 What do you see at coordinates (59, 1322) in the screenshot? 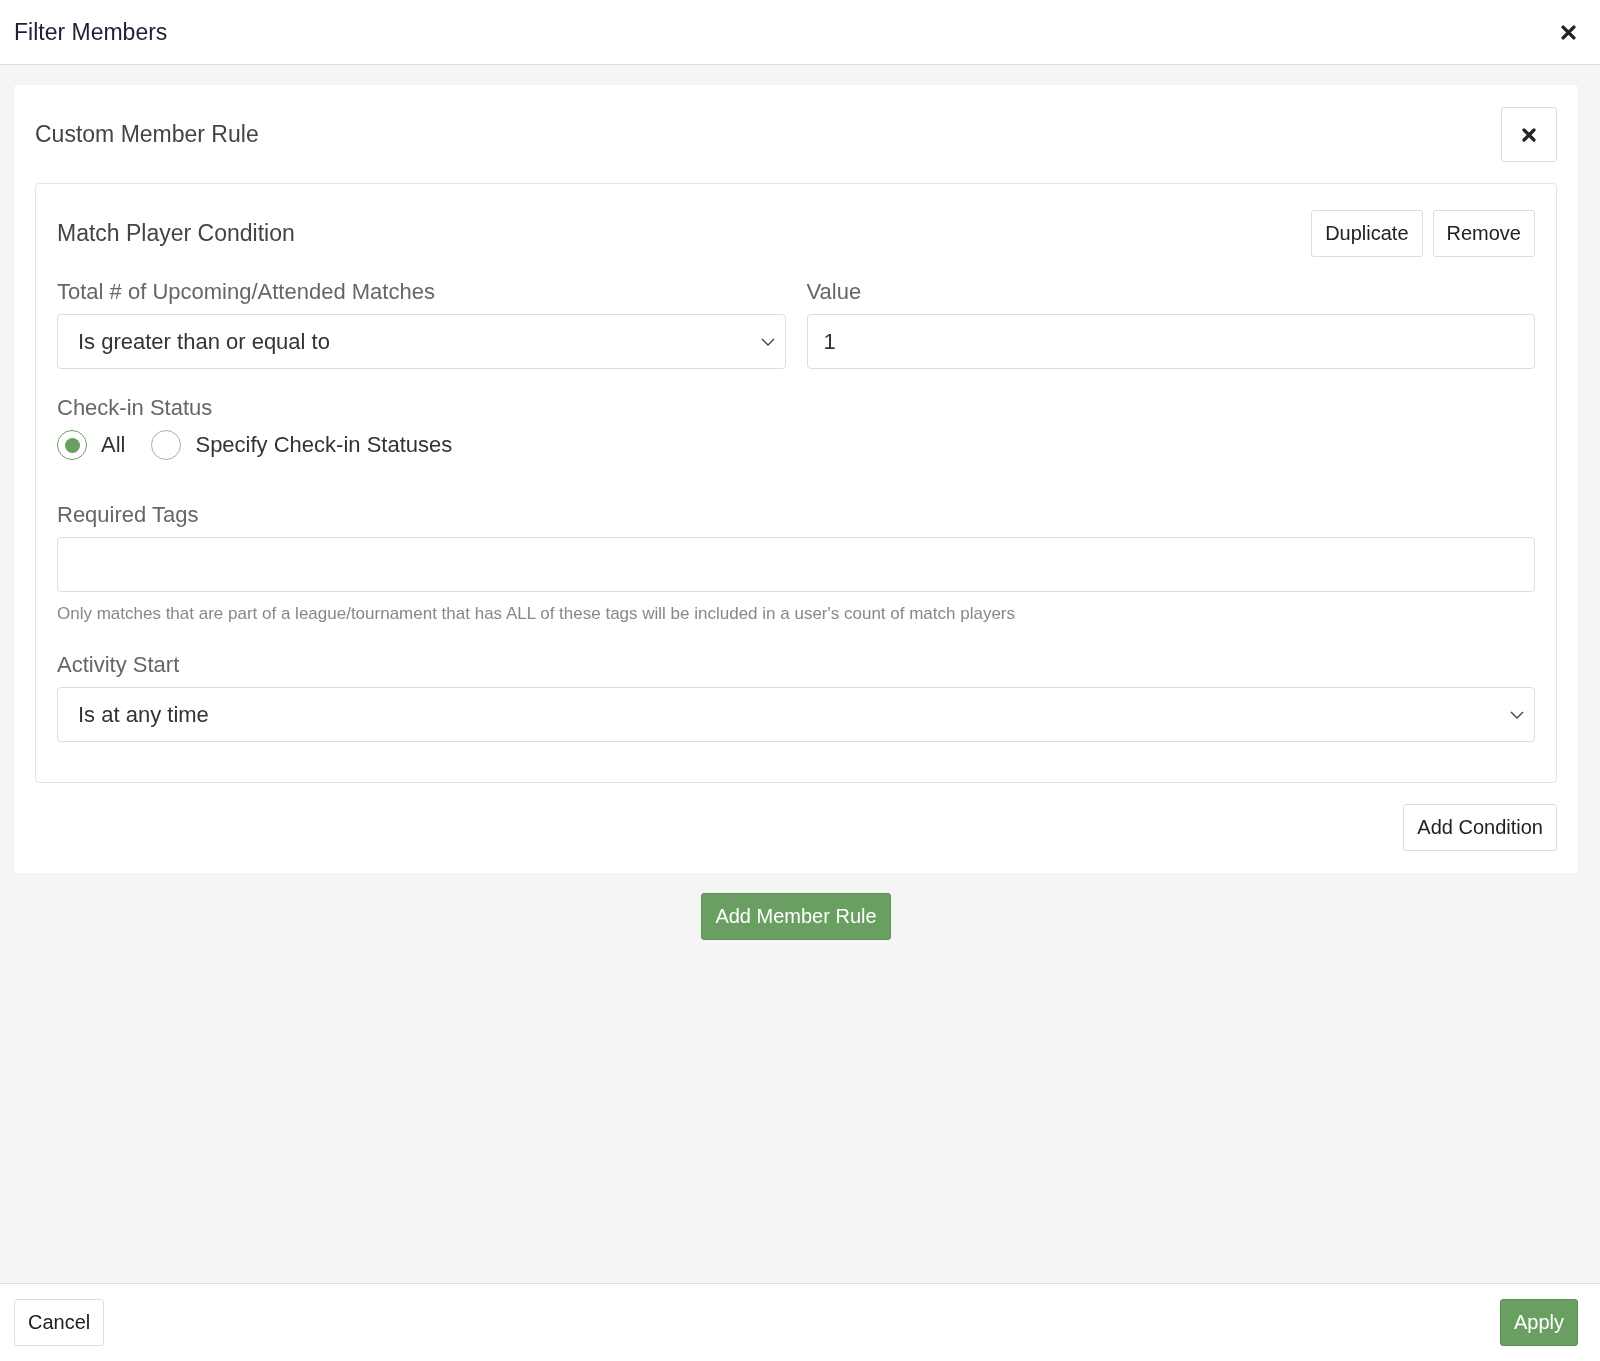
I see `cancel-button: Cancel` at bounding box center [59, 1322].